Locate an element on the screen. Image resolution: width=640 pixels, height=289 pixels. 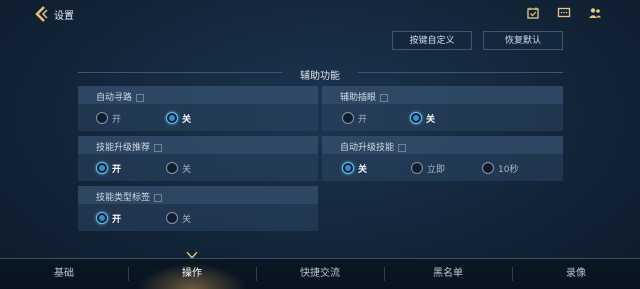
setting-auto-skill-upgrade: 自动升级技能 关 立即 10秒 is located at coordinates (442, 158).